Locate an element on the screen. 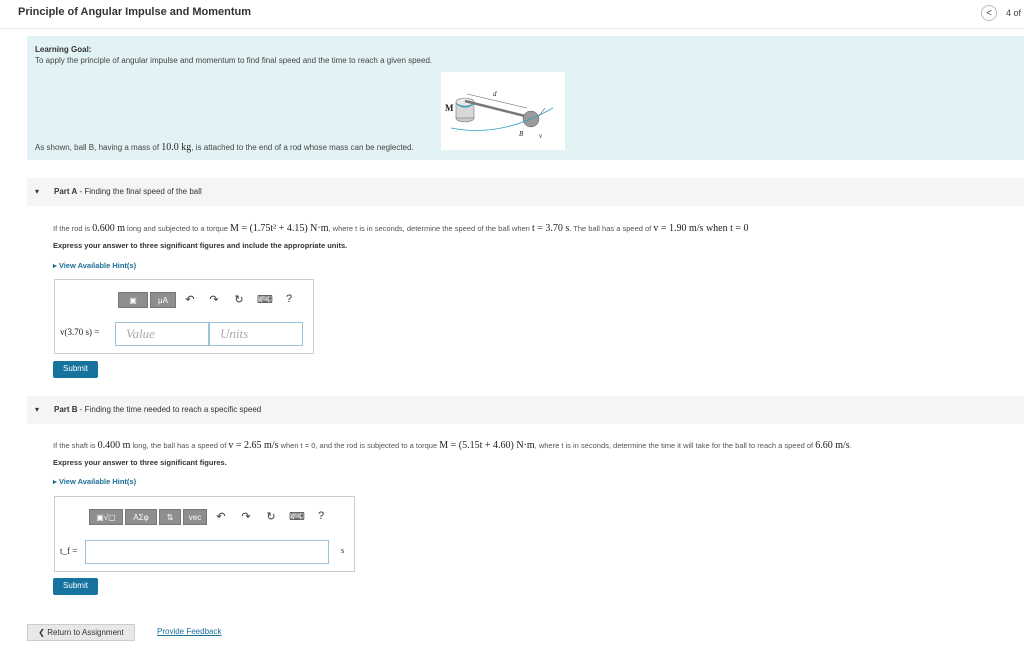  part-a-answer-label: v(3.70 s) = is located at coordinates (80, 332).